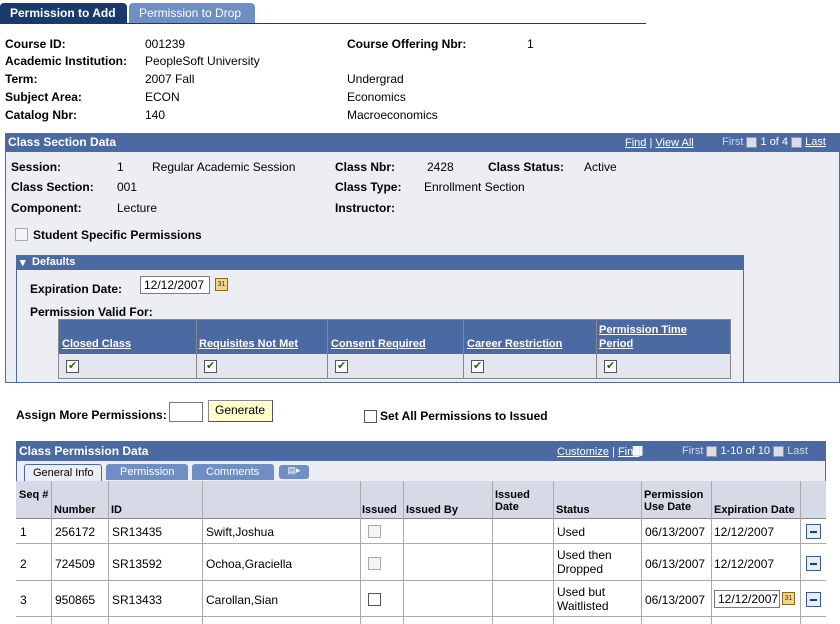  What do you see at coordinates (365, 167) in the screenshot?
I see `class-nbr-label: Class Nbr:` at bounding box center [365, 167].